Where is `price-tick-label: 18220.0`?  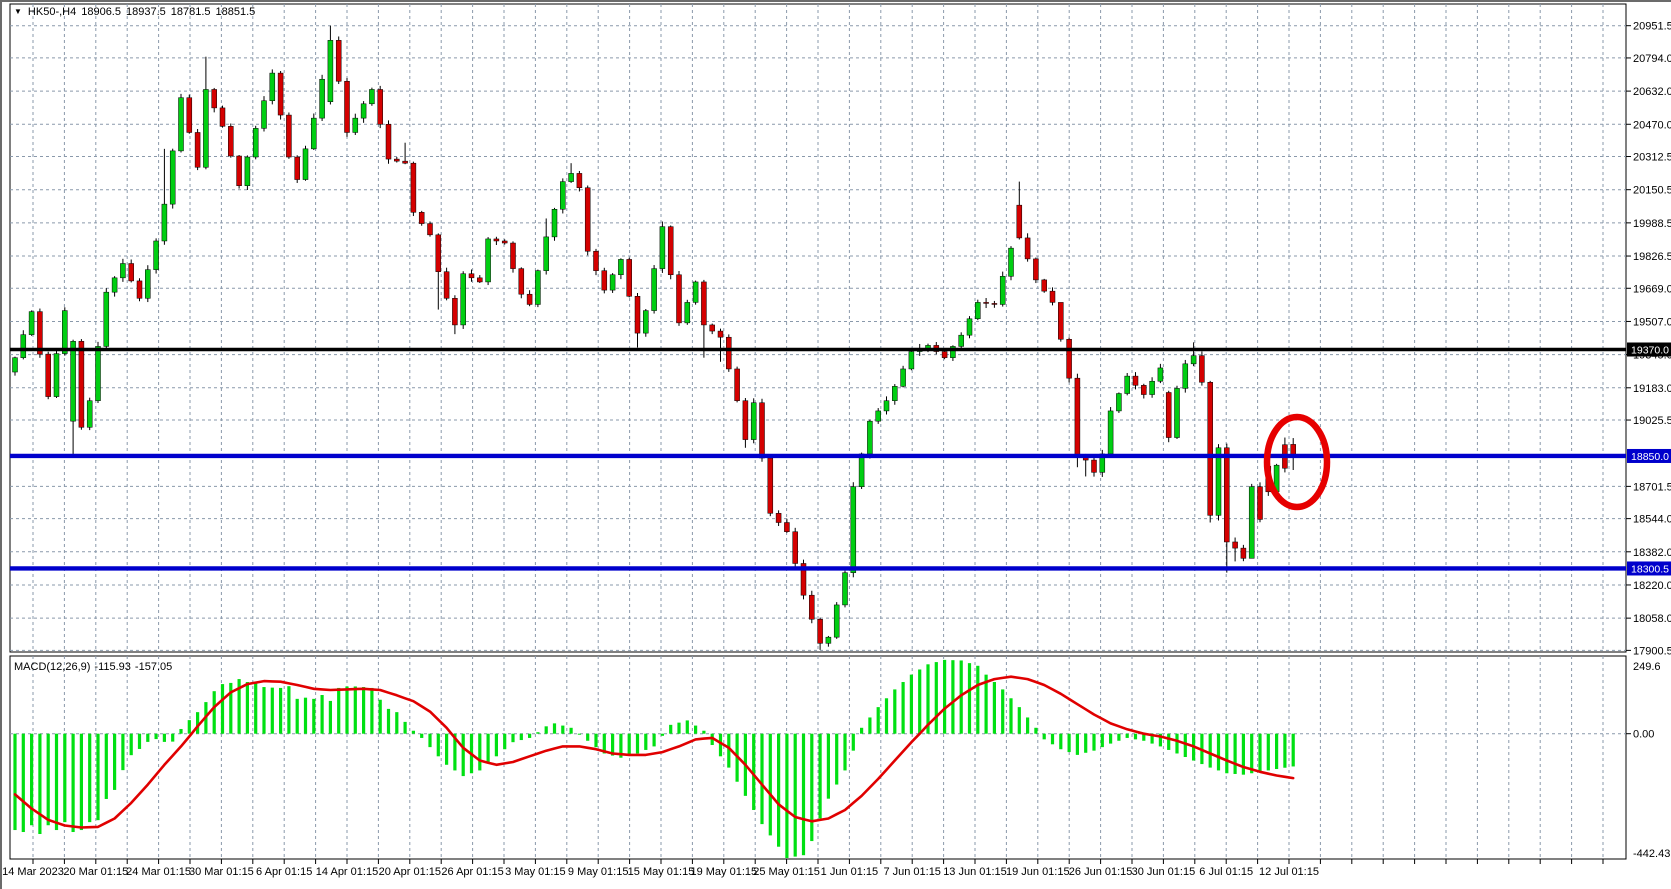
price-tick-label: 18220.0 is located at coordinates (1652, 586).